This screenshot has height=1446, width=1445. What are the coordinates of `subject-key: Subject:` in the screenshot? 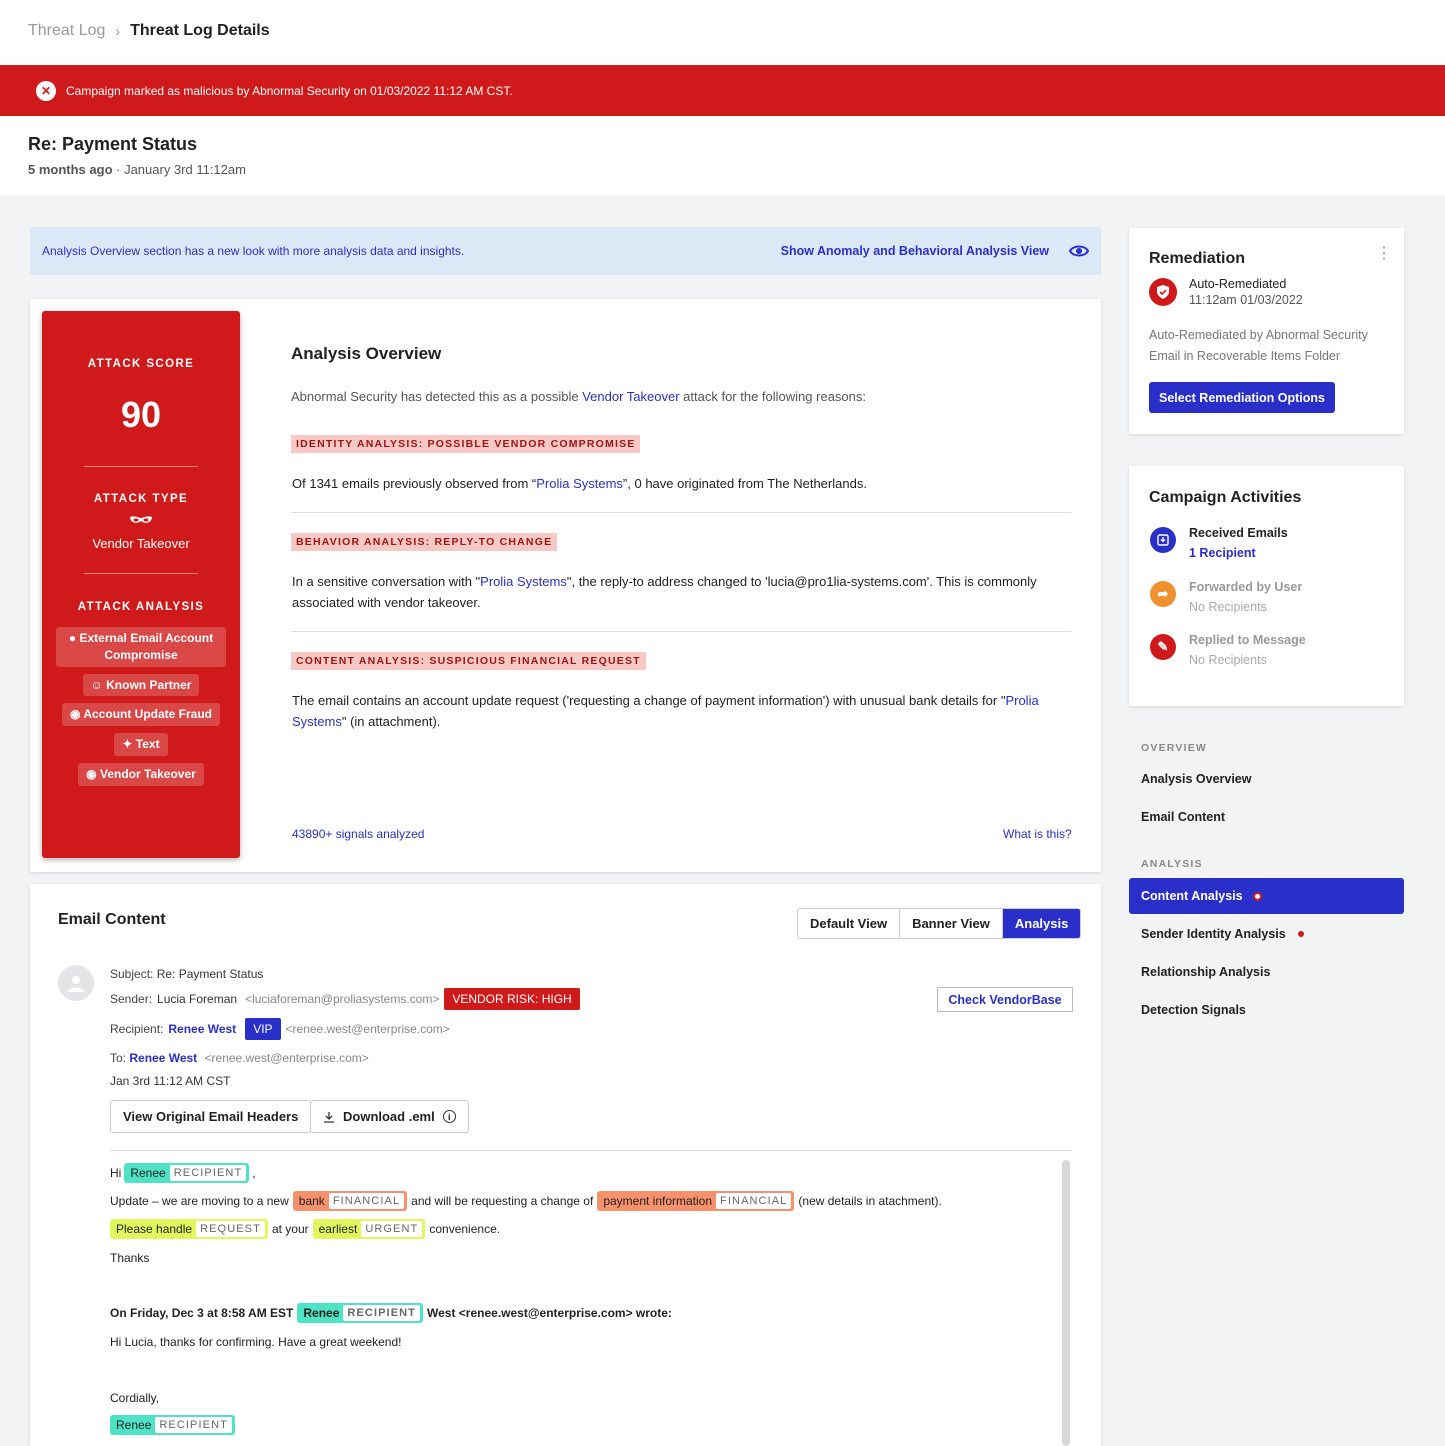 It's located at (132, 974).